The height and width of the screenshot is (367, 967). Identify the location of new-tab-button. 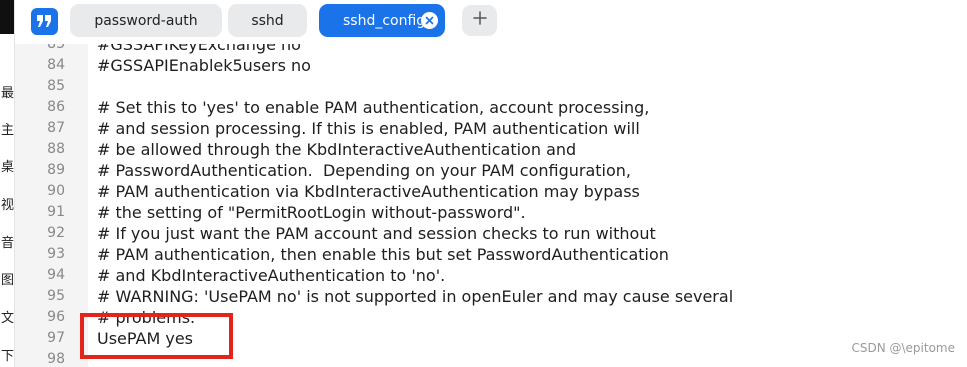
(479, 20).